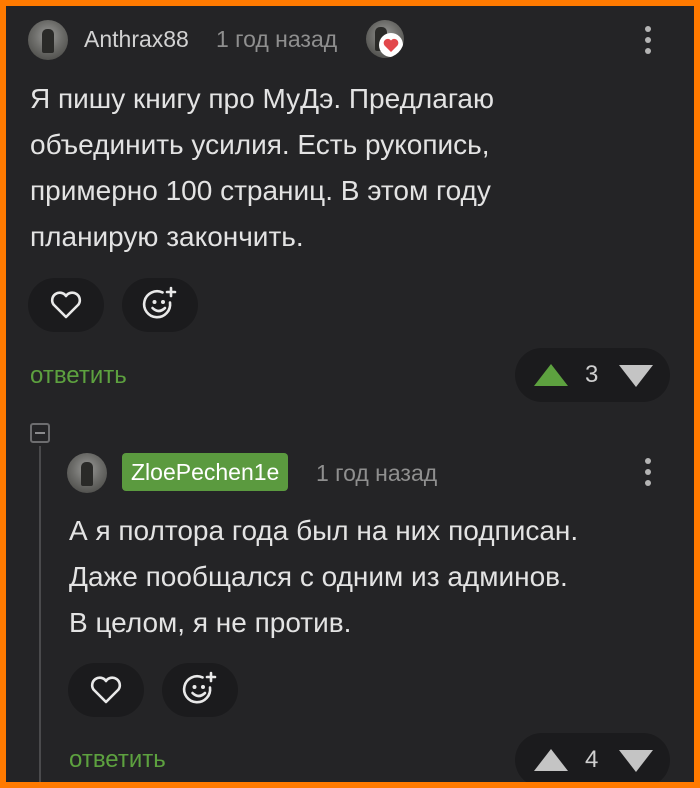 This screenshot has height=788, width=700. I want to click on comment-line: примерно 100 страниц. В этом году, so click(260, 190).